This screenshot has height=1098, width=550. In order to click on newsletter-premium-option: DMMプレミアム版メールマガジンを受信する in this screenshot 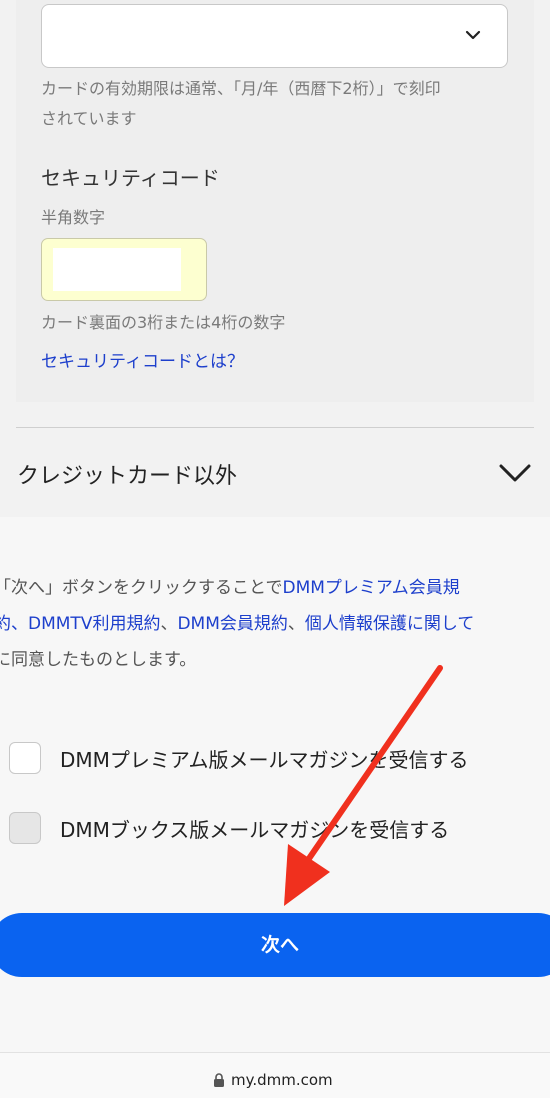, I will do `click(239, 758)`.